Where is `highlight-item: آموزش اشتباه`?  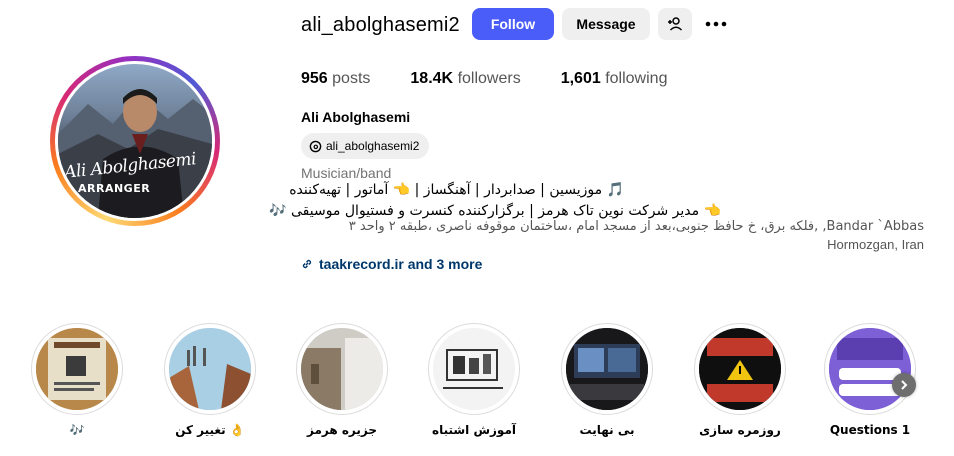
highlight-item: آموزش اشتباه is located at coordinates (474, 380).